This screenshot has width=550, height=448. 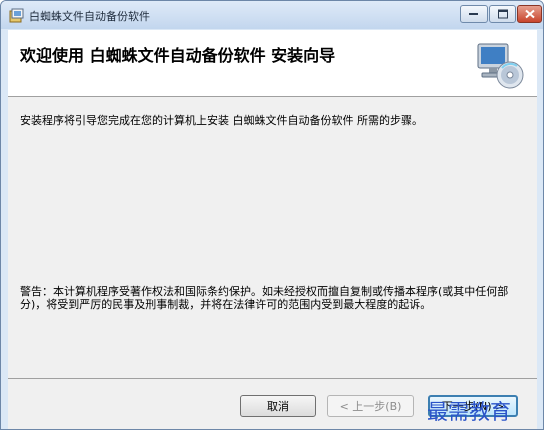 I want to click on maximize-icon, so click(x=502, y=14).